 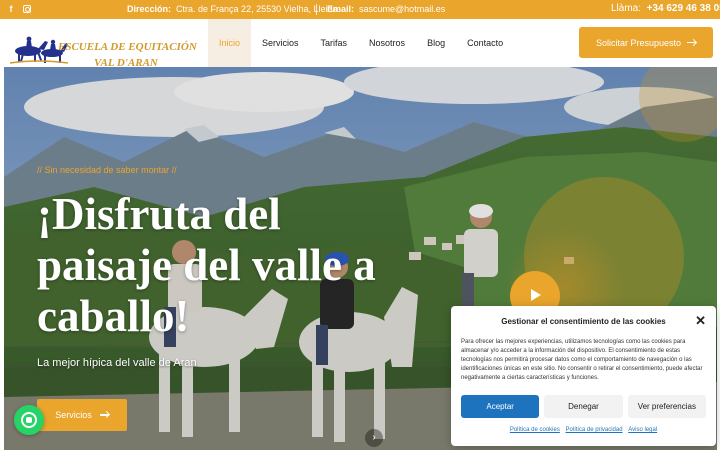 I want to click on nav-item-inicio: Inicio, so click(x=230, y=43).